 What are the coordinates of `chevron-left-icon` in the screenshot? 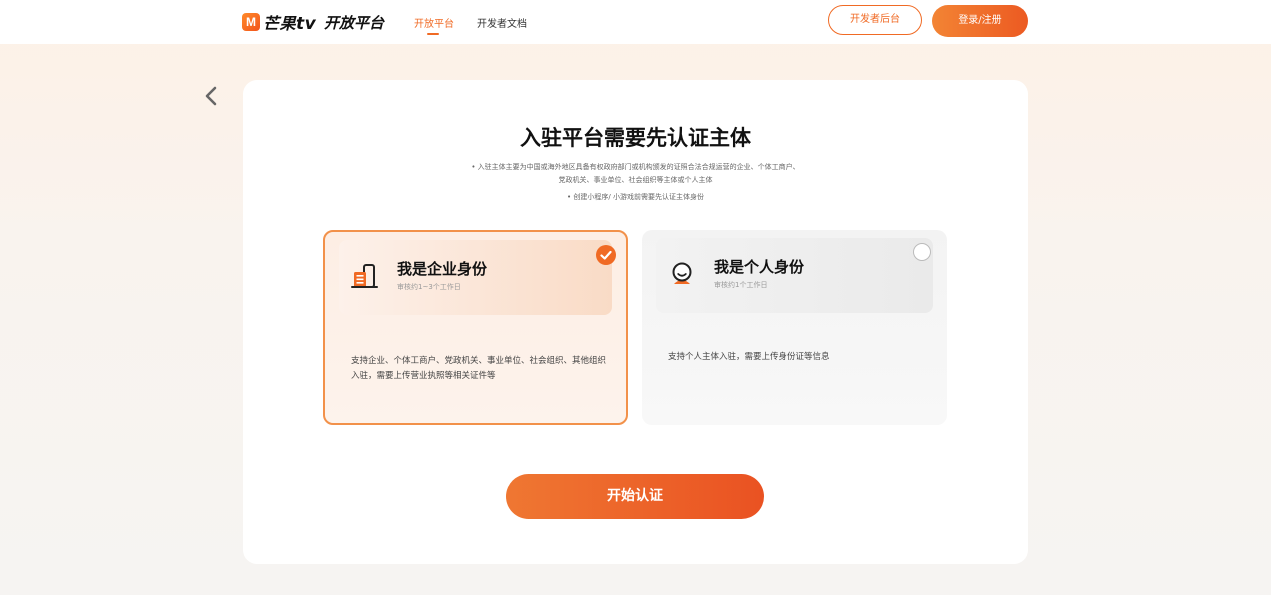 It's located at (211, 96).